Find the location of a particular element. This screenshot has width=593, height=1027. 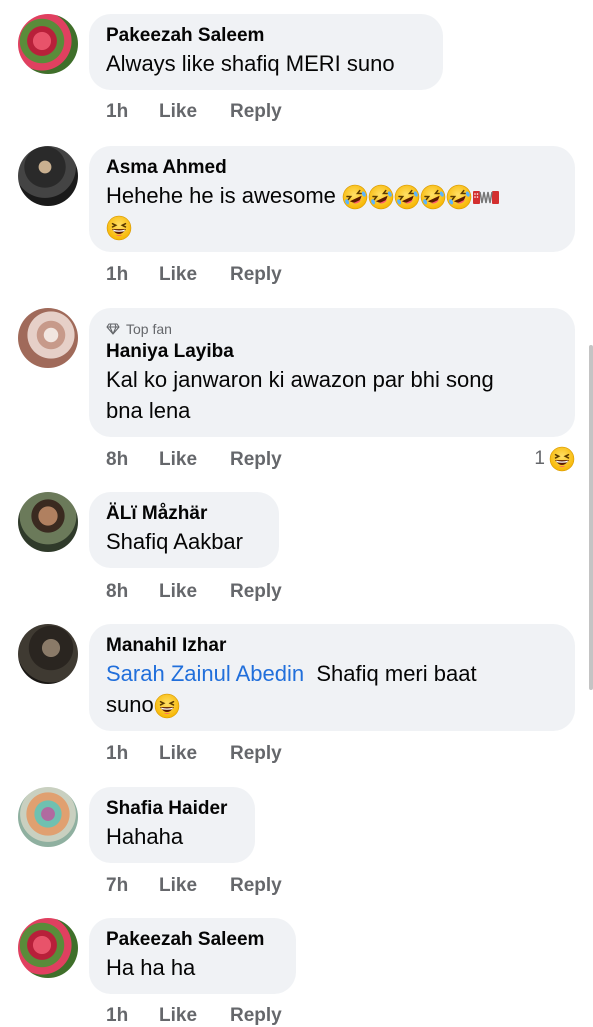

comment-bubble: Shafia Haider Hahaha is located at coordinates (172, 825).